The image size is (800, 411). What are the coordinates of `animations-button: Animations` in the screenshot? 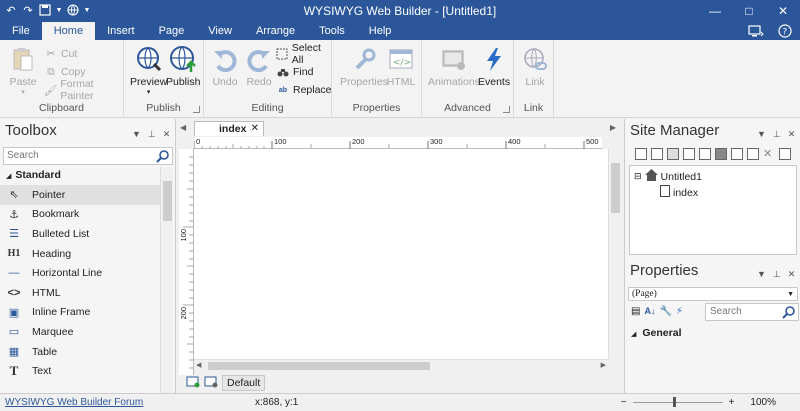 It's located at (454, 66).